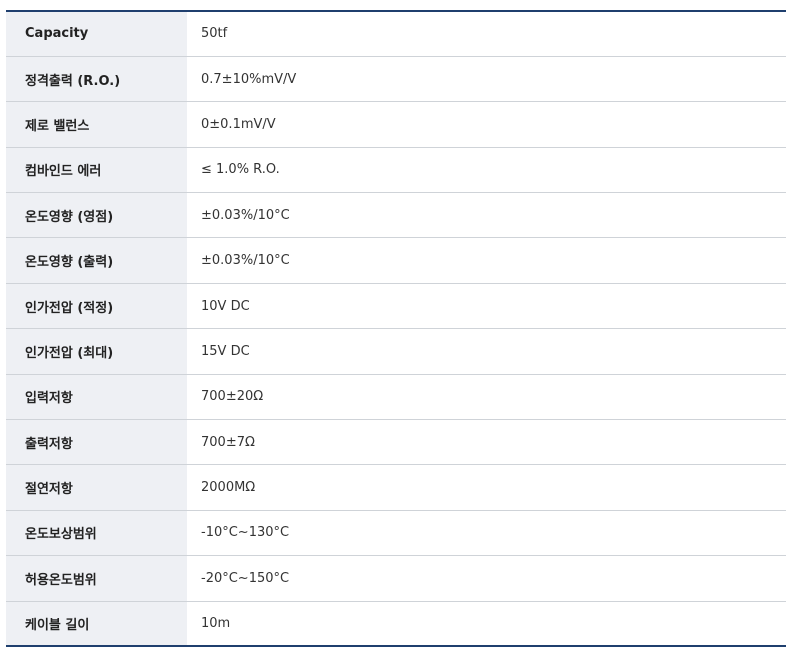 The image size is (793, 662). Describe the element at coordinates (96, 124) in the screenshot. I see `spec-label-zero-balance: 제로 밸런스` at that location.